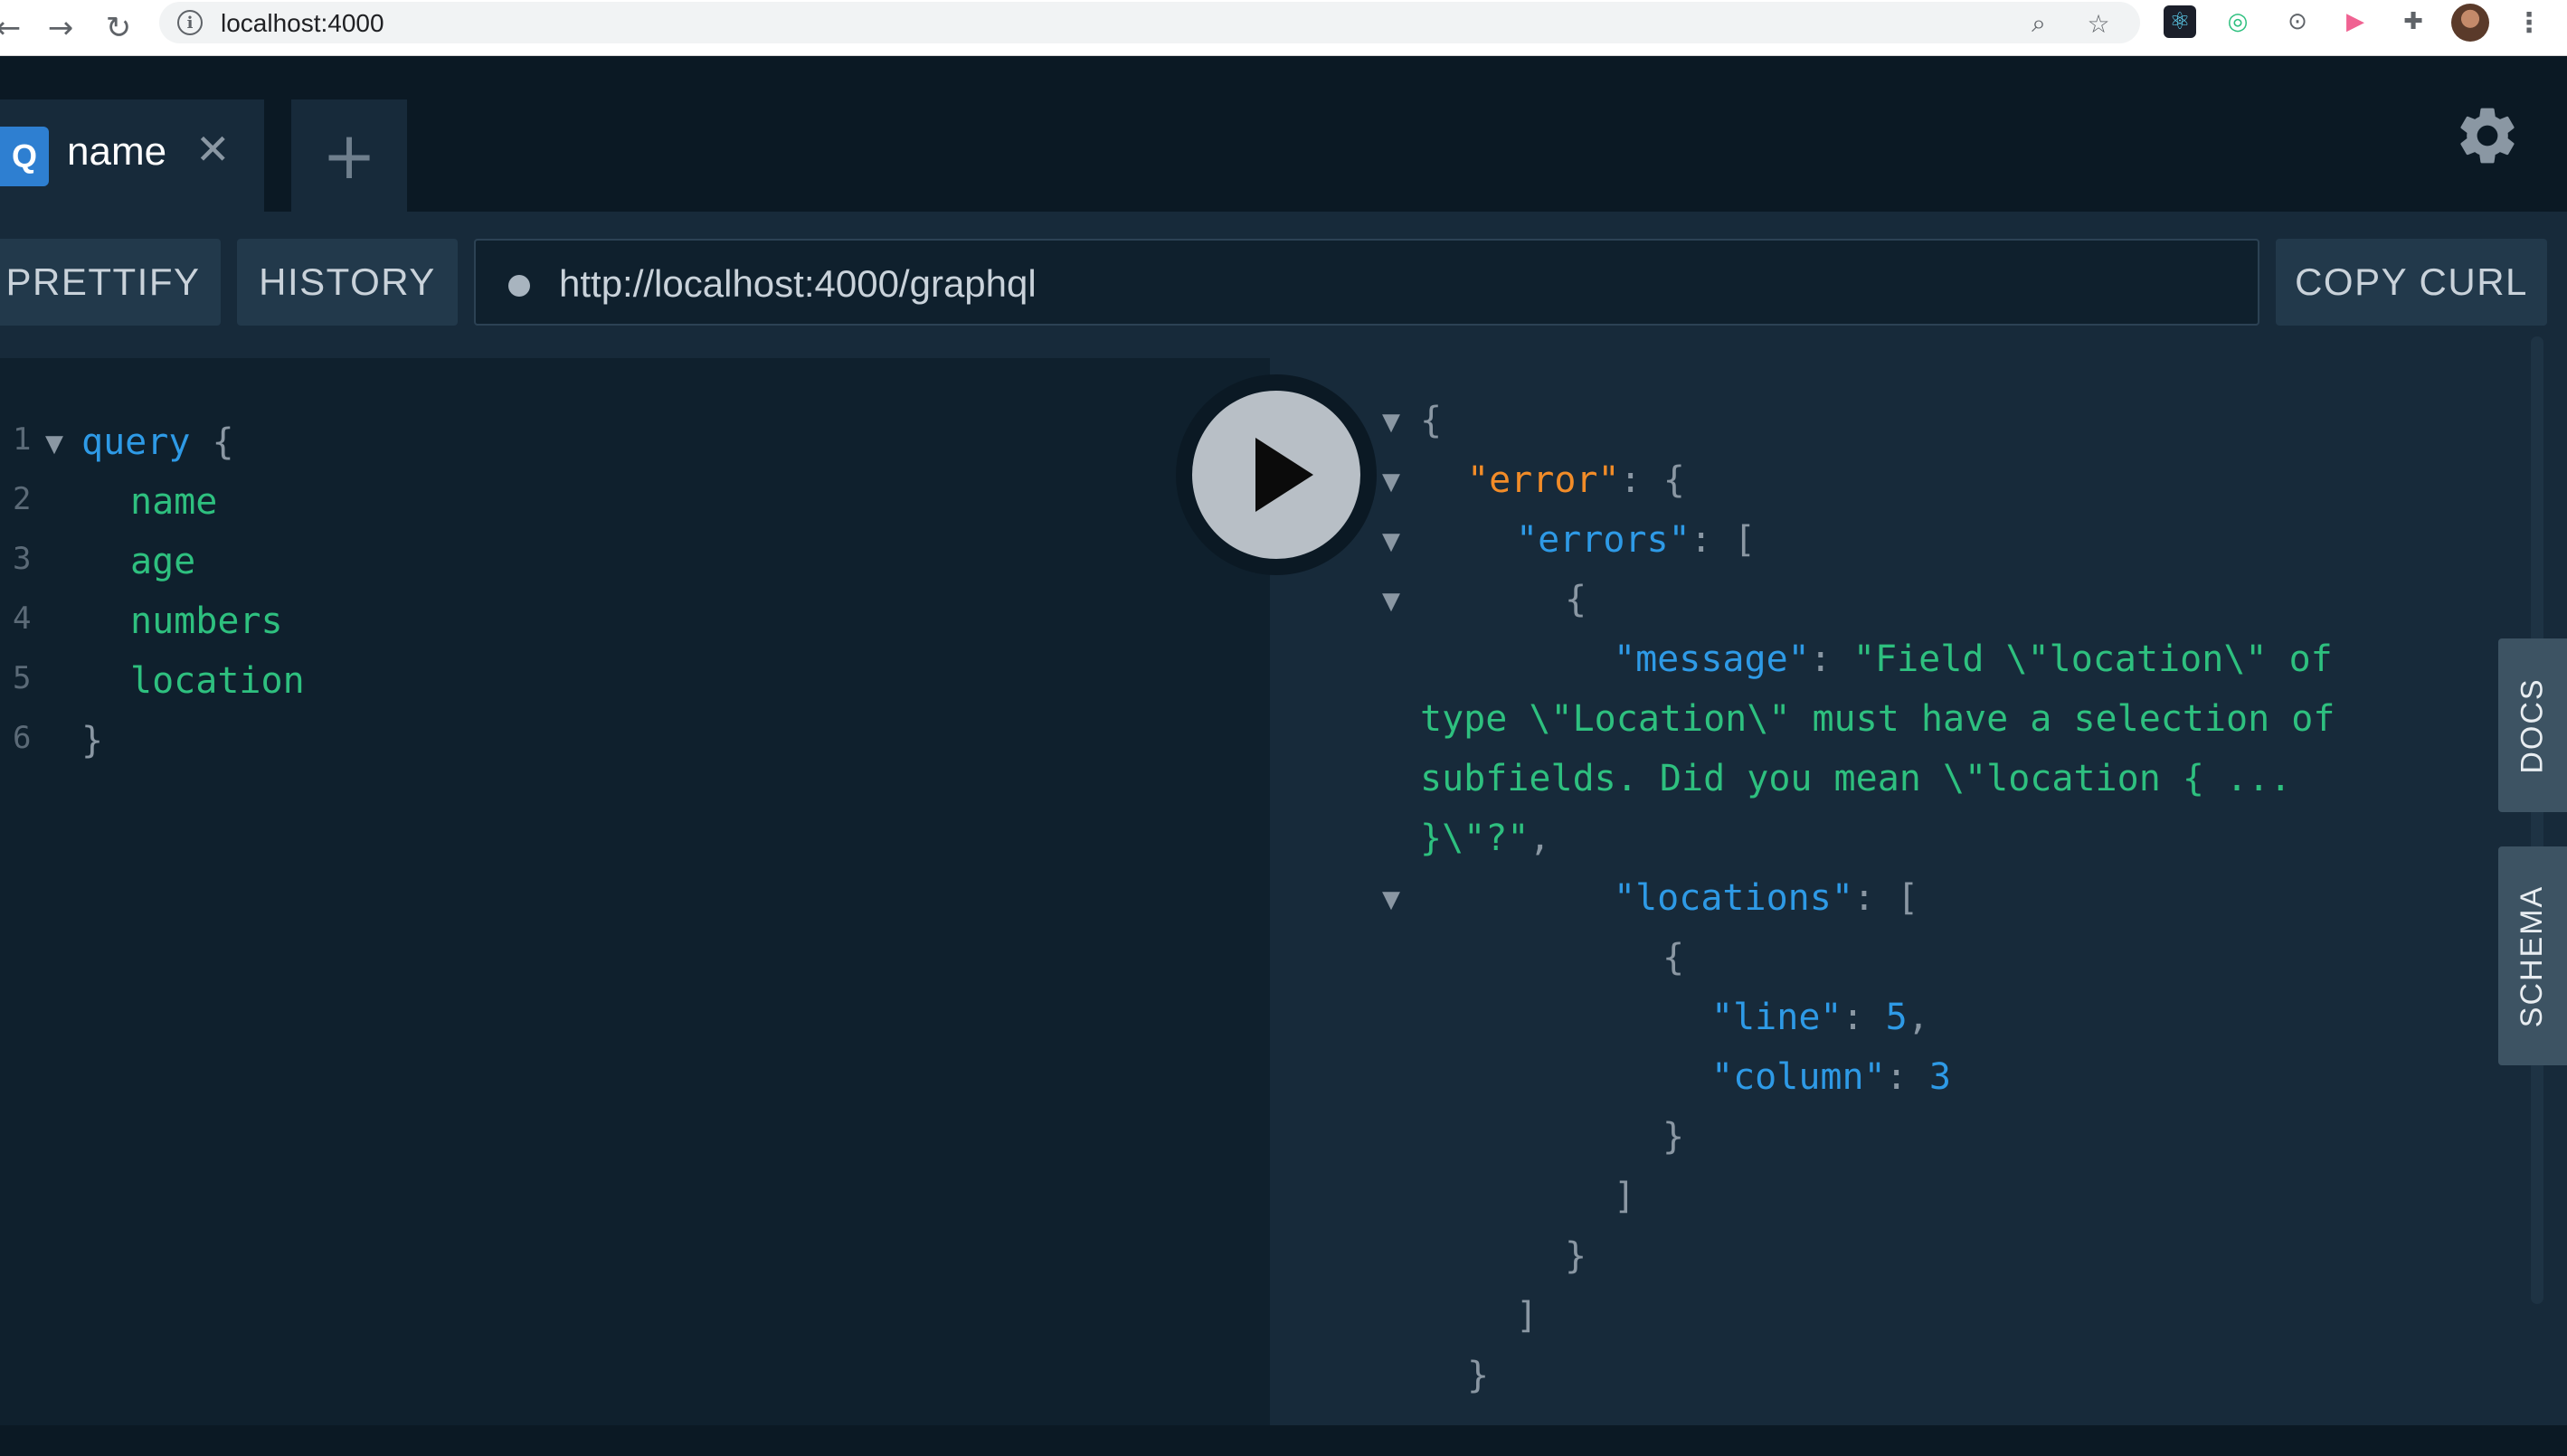  I want to click on line-number: 5, so click(22, 678).